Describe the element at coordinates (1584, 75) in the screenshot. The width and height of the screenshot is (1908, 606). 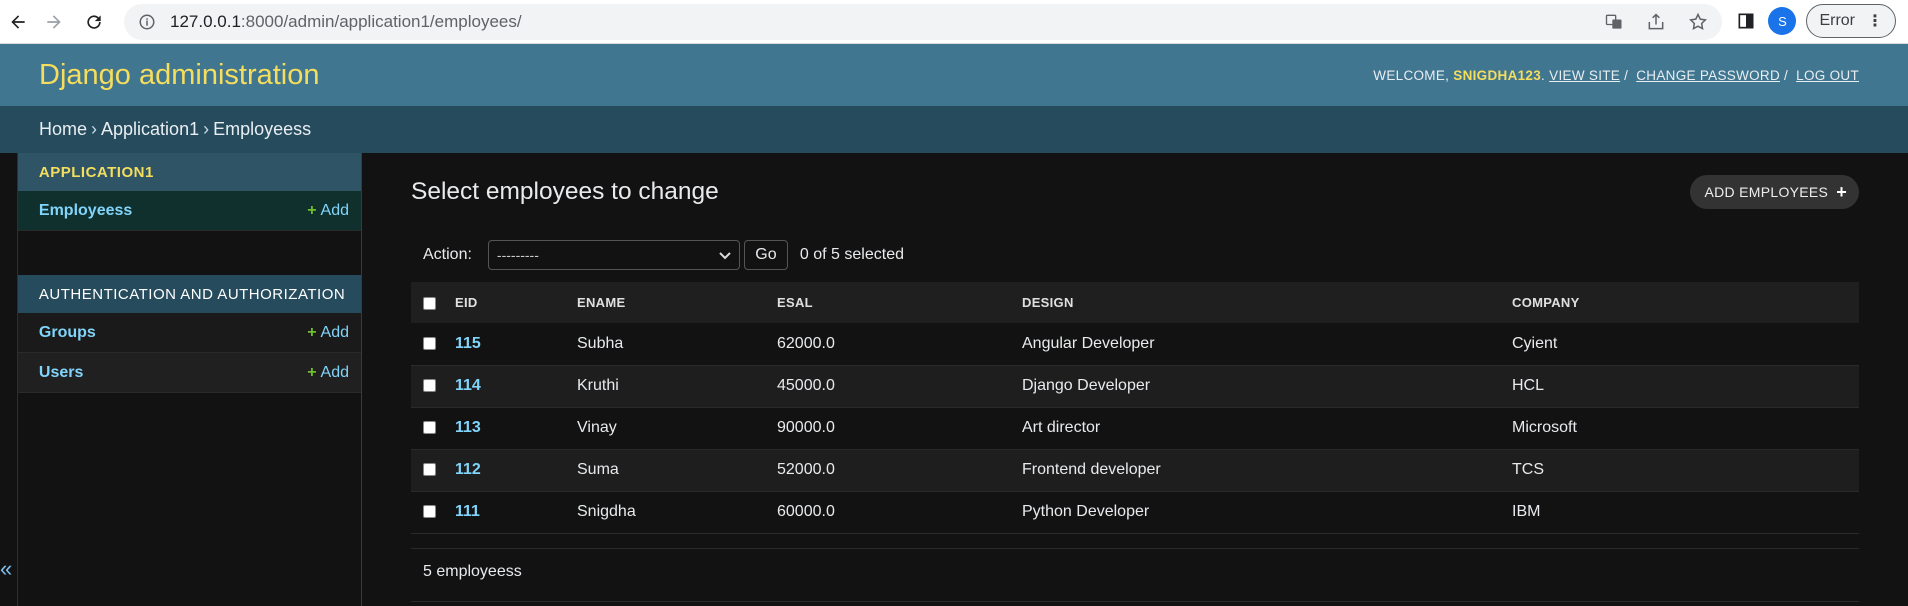
I see `view-site-link: VIEW SITE` at that location.